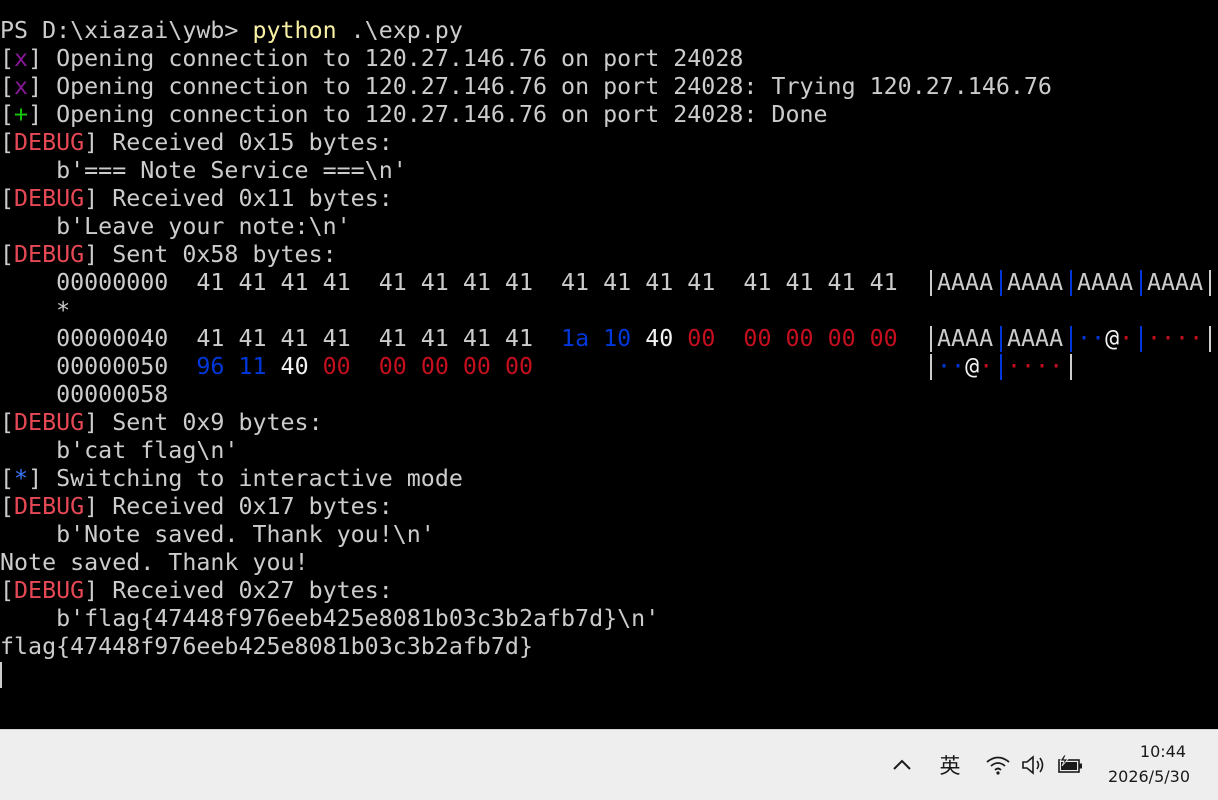  I want to click on terminal-text-segment: b'cat flag\n', so click(119, 450).